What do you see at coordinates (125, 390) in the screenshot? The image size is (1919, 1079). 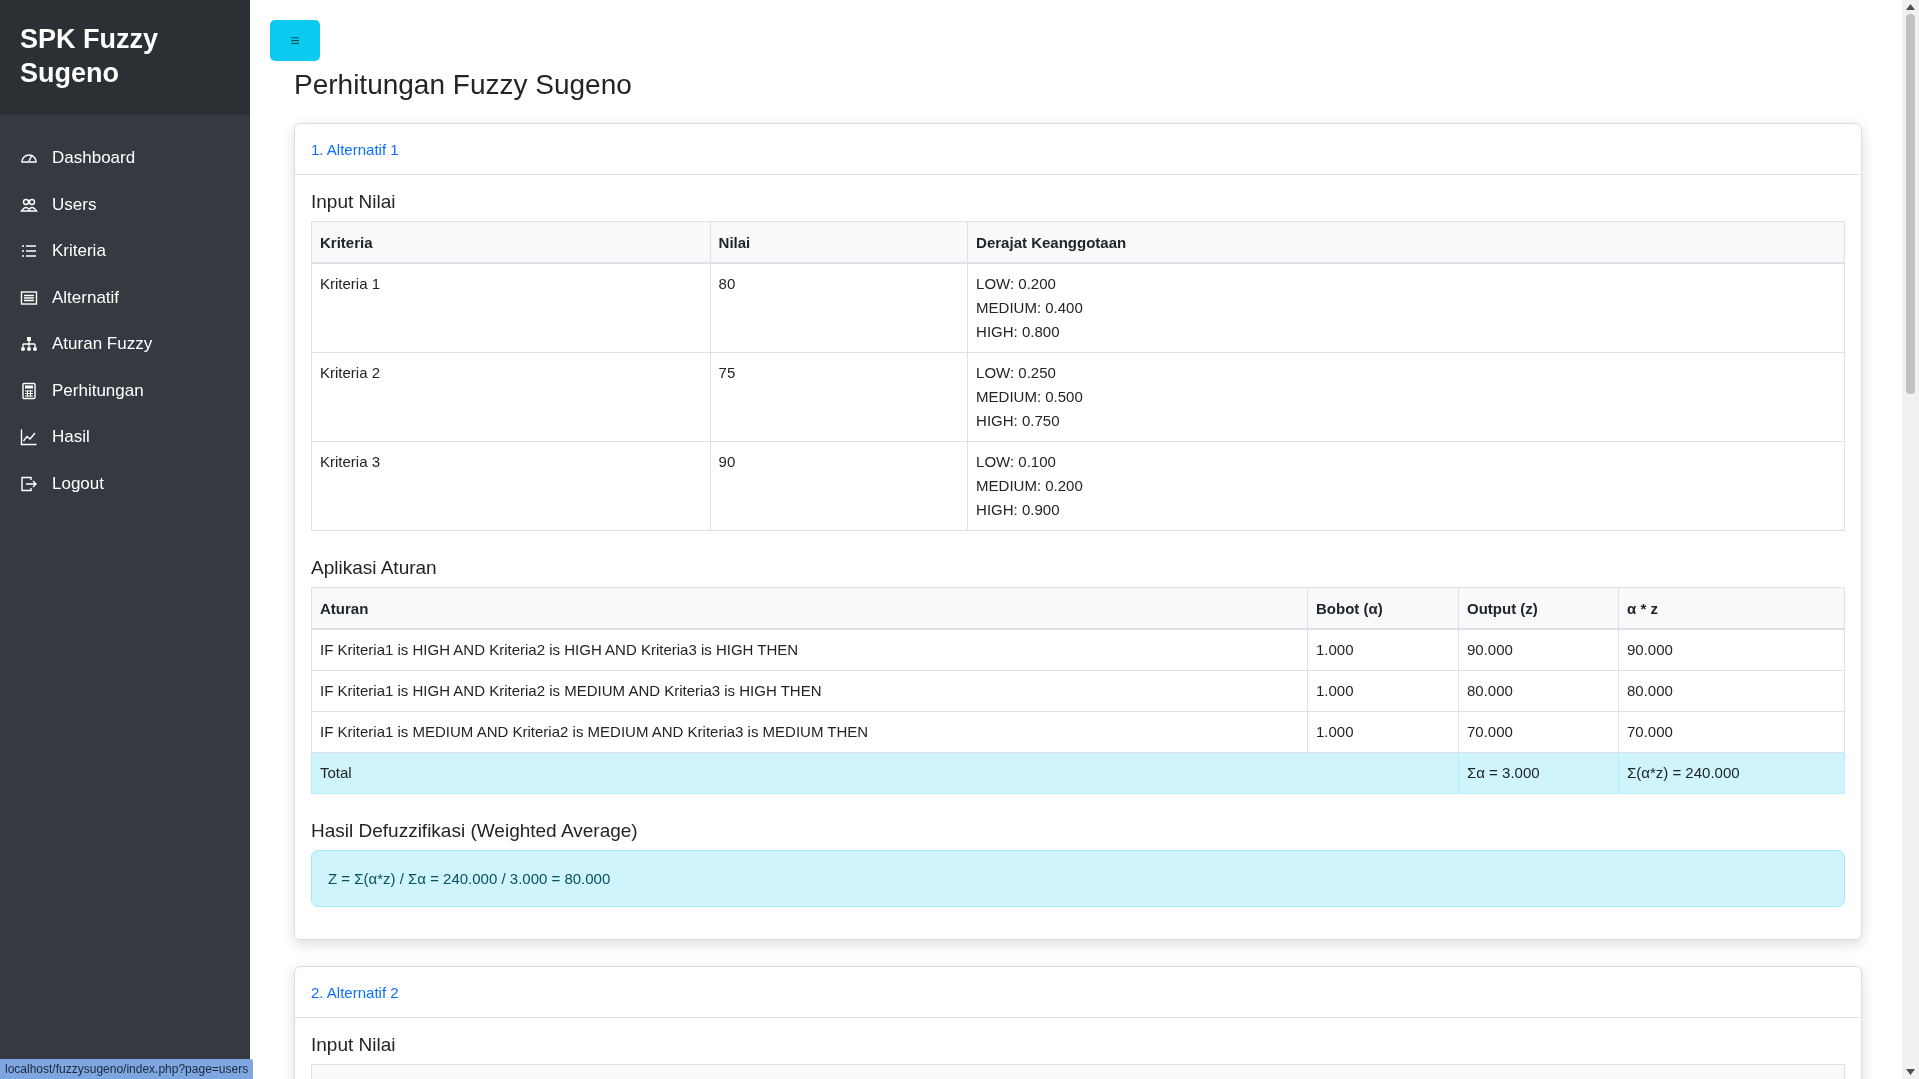 I see `sidebar-item: Perhitungan` at bounding box center [125, 390].